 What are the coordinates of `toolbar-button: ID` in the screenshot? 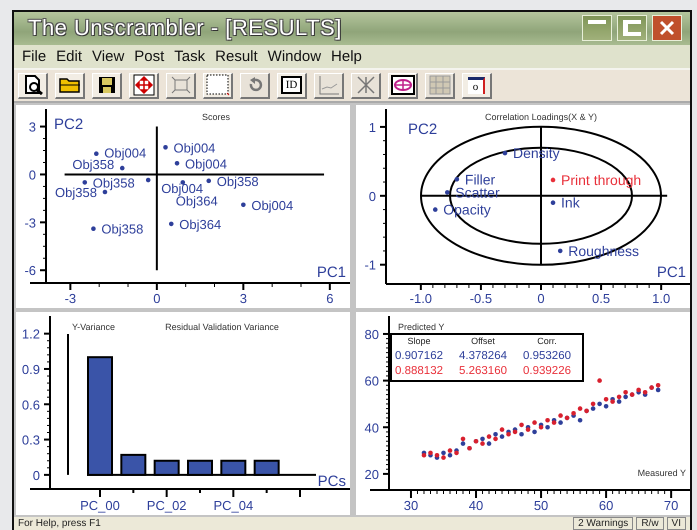 It's located at (292, 85).